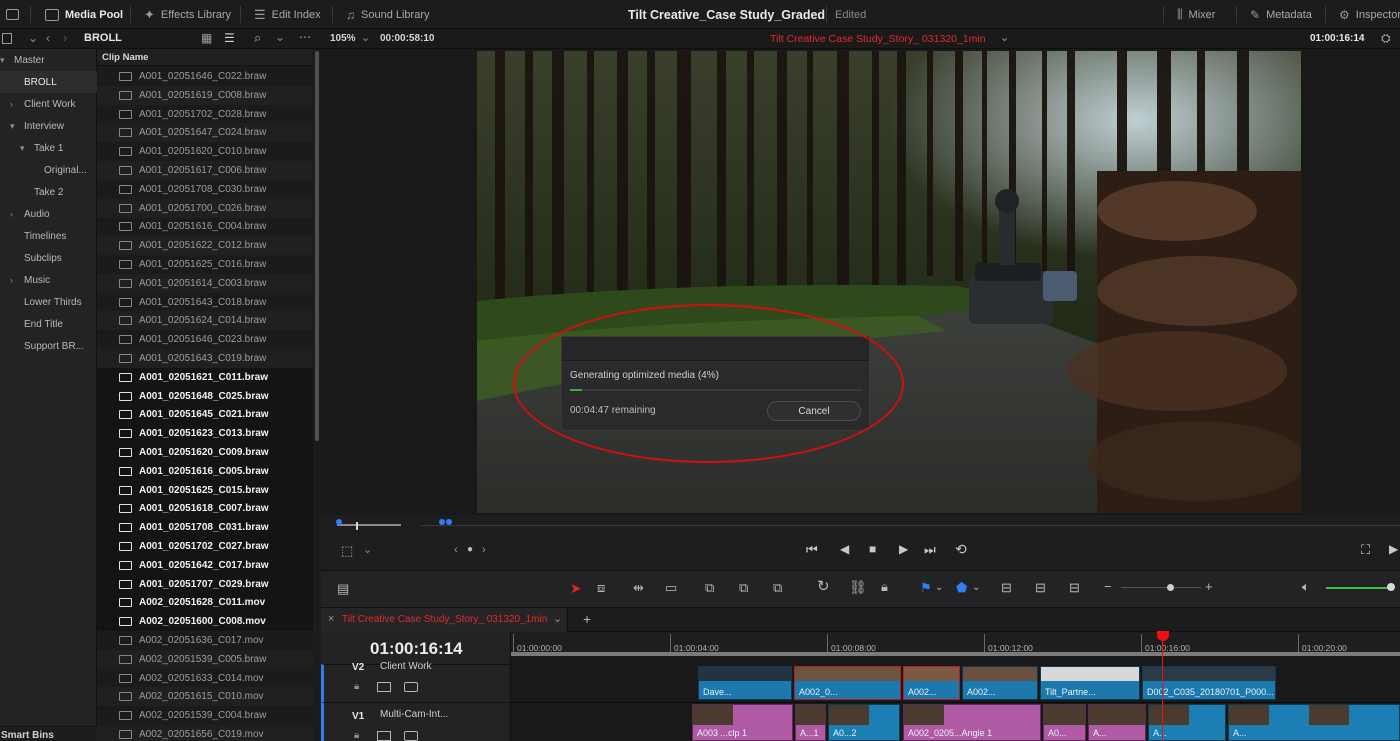  Describe the element at coordinates (1369, 14) in the screenshot. I see `inspector-button: ⚙ Inspector` at that location.